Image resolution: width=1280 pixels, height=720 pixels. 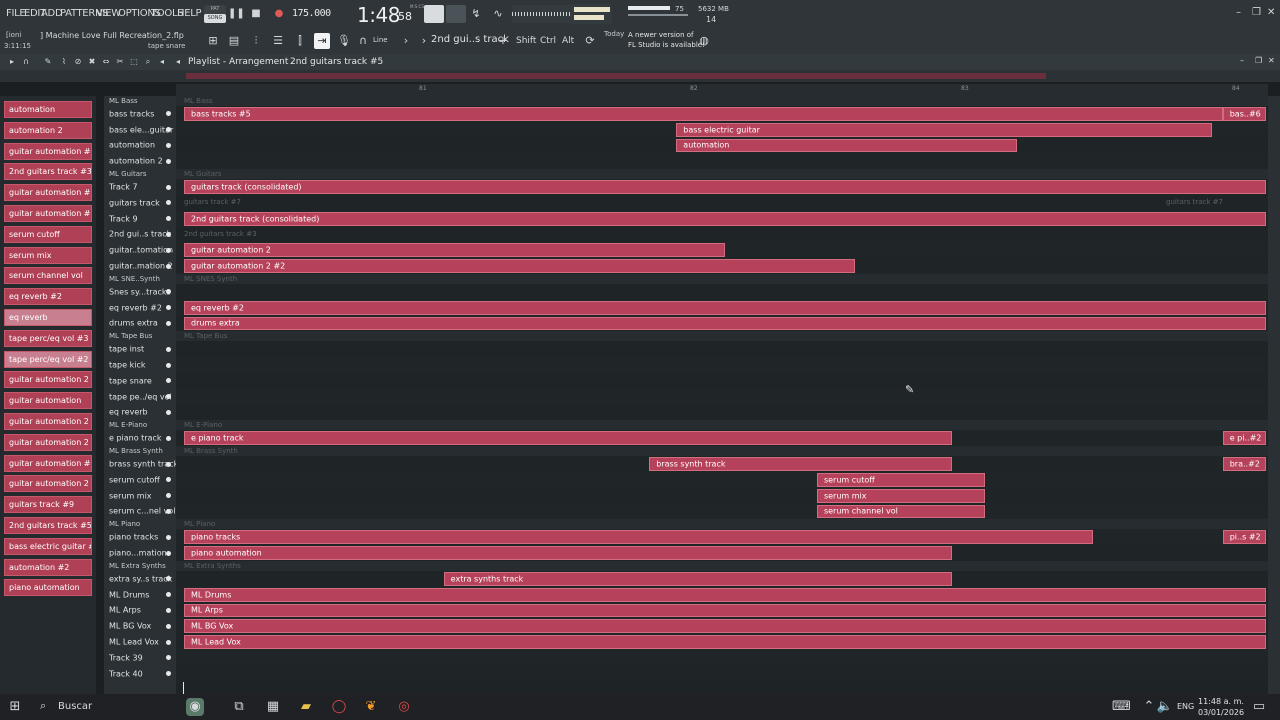 I want to click on picker-clip-item: piano automation, so click(x=48, y=588).